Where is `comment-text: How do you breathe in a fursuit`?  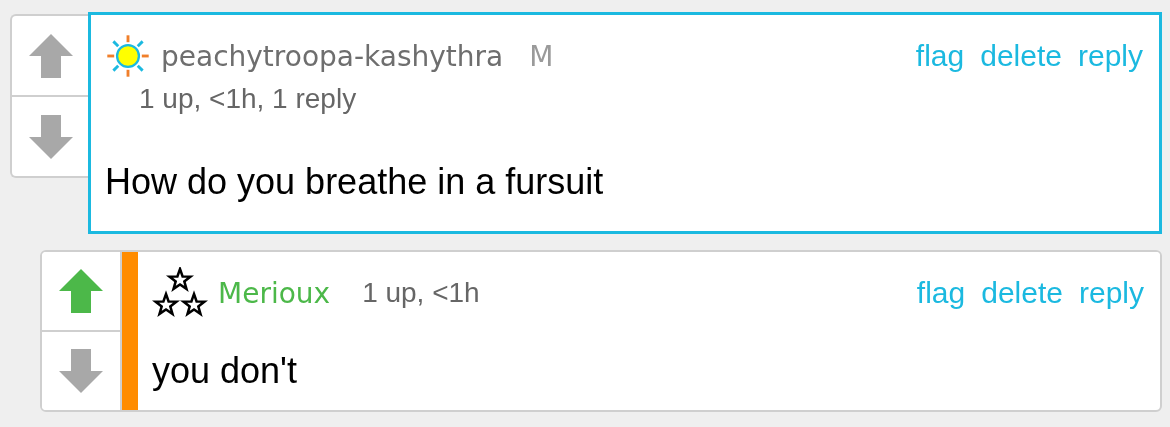
comment-text: How do you breathe in a fursuit is located at coordinates (355, 182).